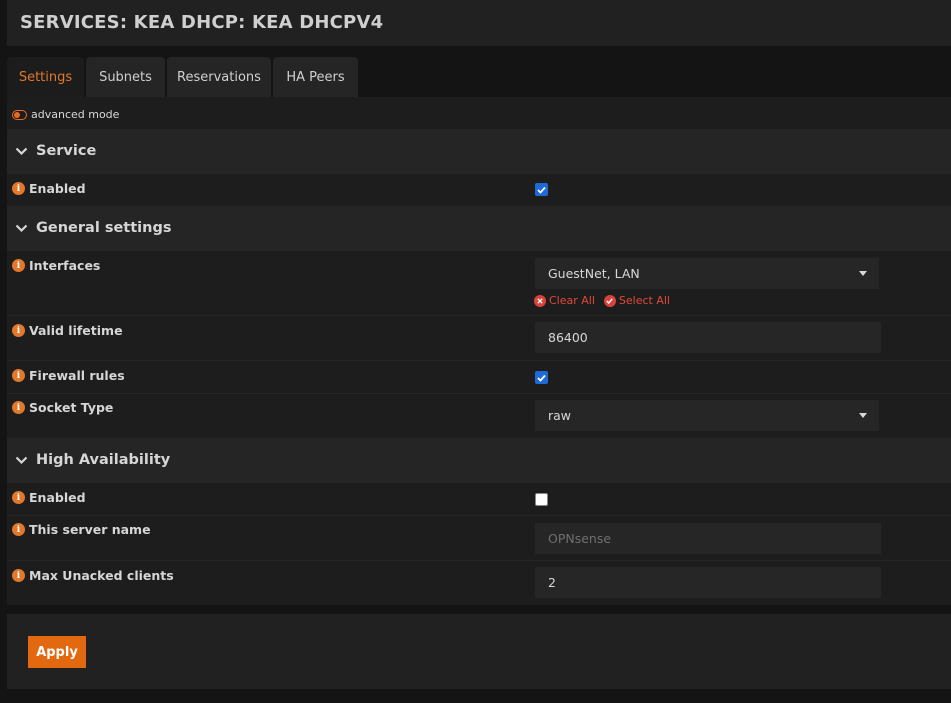 This screenshot has height=703, width=951. I want to click on advanced-mode-toggle: advanced mode, so click(65, 114).